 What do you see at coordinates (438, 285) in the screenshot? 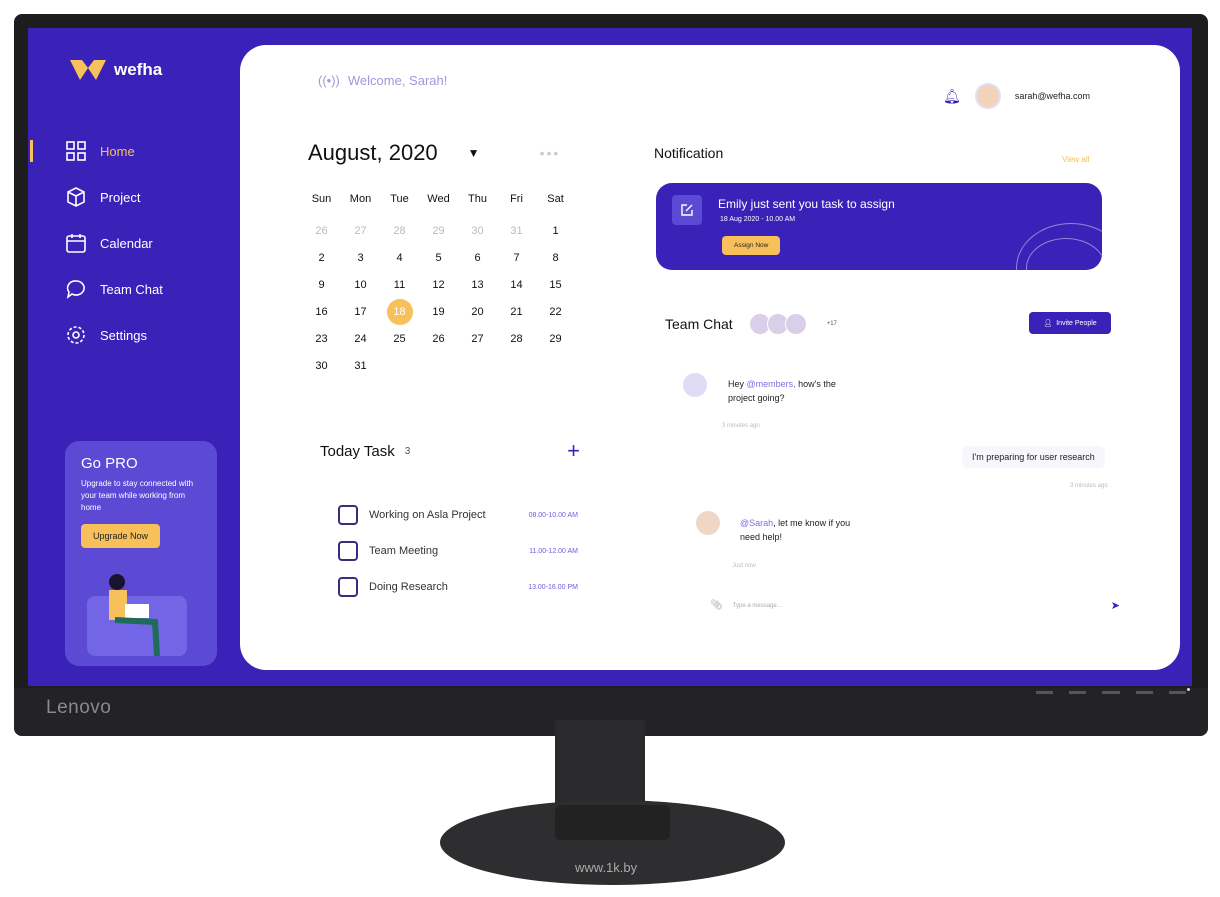
I see `calendar-day: 12` at bounding box center [438, 285].